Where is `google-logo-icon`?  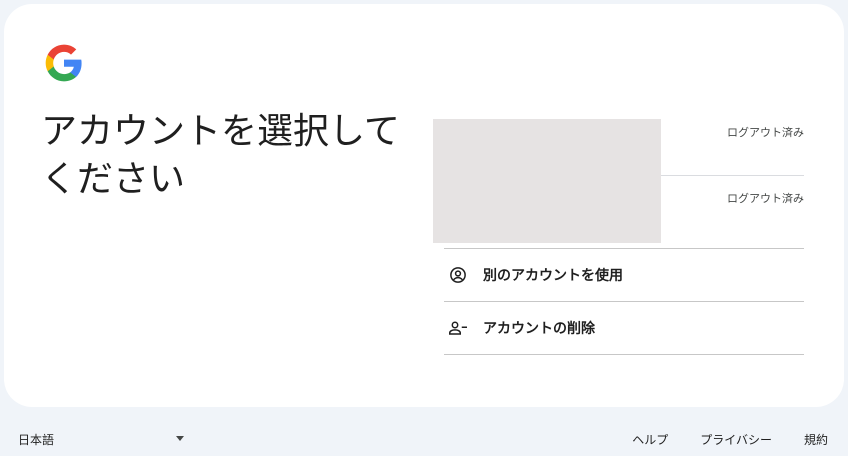 google-logo-icon is located at coordinates (63, 63).